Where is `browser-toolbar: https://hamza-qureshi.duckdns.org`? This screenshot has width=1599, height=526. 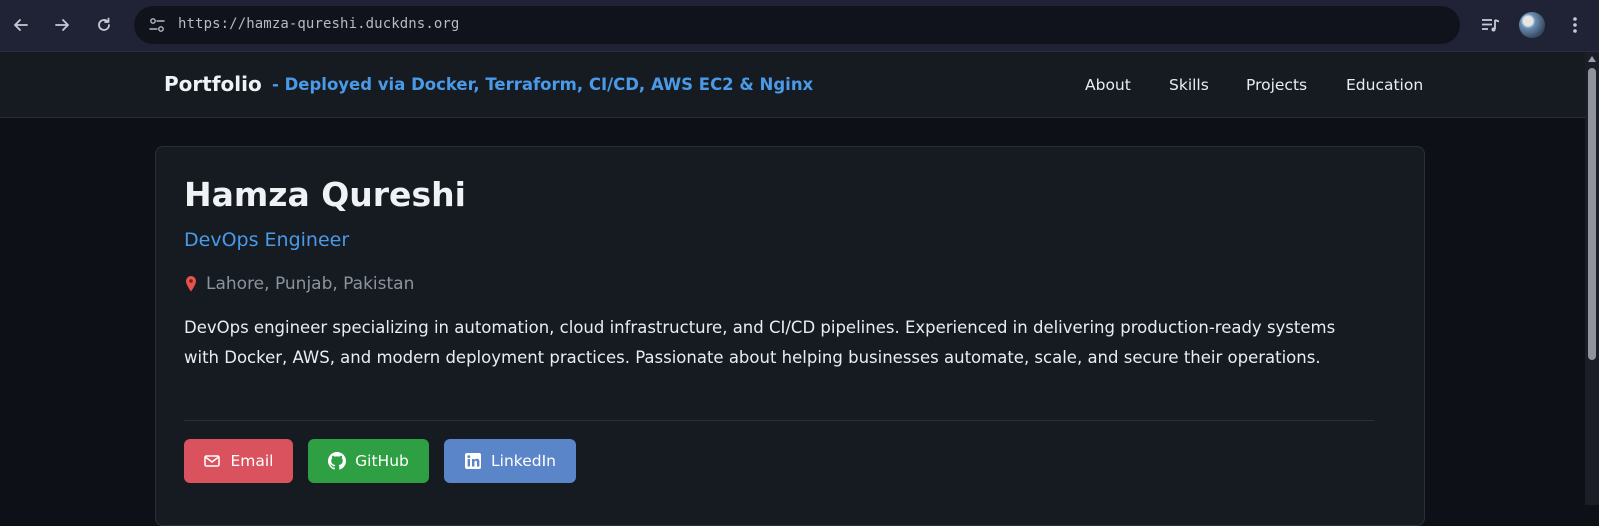
browser-toolbar: https://hamza-qureshi.duckdns.org is located at coordinates (799, 26).